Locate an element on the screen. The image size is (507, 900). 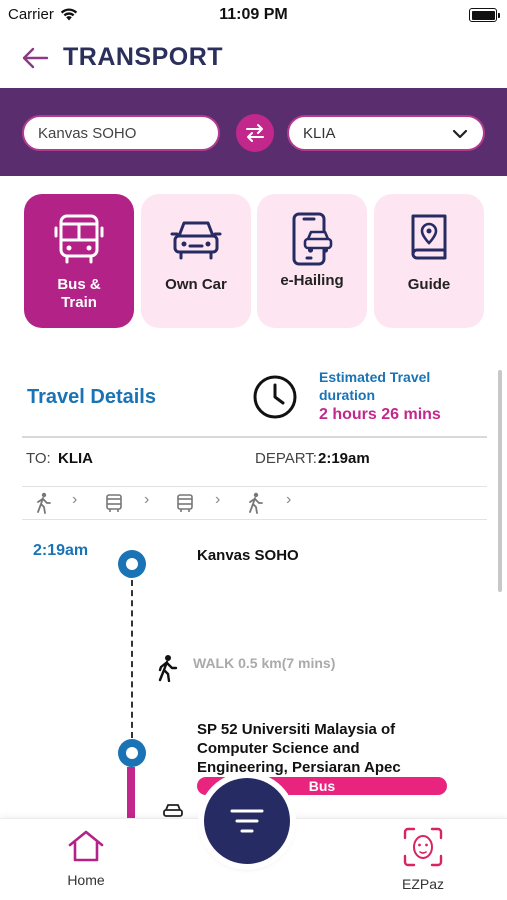
origin-input: Kanvas SOHO is located at coordinates (121, 133).